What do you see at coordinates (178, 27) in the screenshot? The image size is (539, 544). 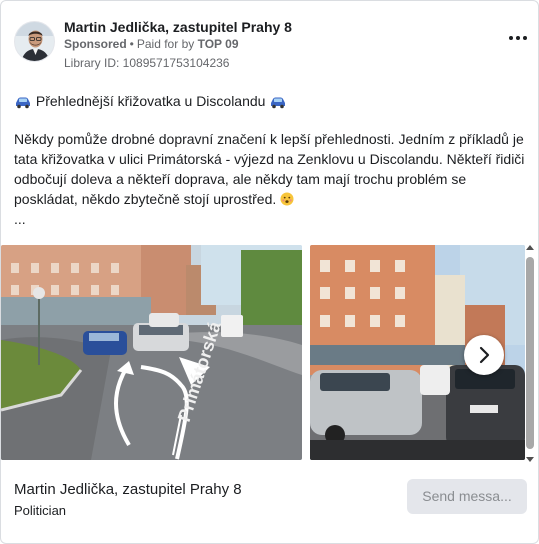 I see `author-name: Martin Jedlička, zastupitel Prahy 8` at bounding box center [178, 27].